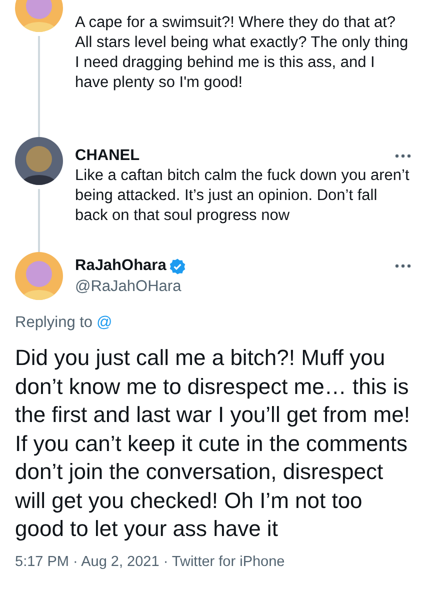  What do you see at coordinates (229, 287) in the screenshot?
I see `user-handle: @RaJahOHara` at bounding box center [229, 287].